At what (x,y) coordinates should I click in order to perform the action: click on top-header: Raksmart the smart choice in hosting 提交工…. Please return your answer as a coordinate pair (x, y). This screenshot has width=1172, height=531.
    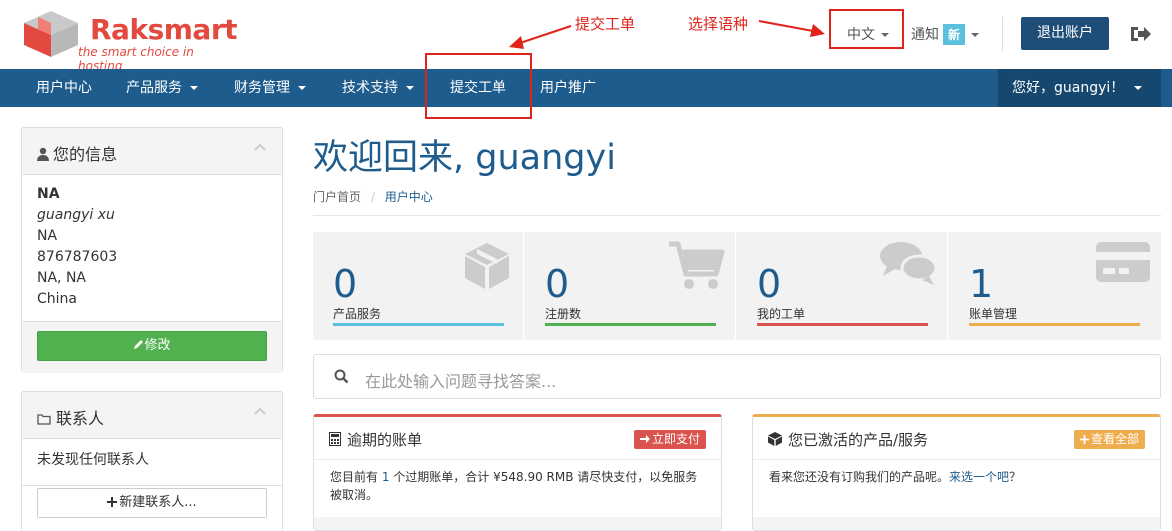
    Looking at the image, I should click on (586, 36).